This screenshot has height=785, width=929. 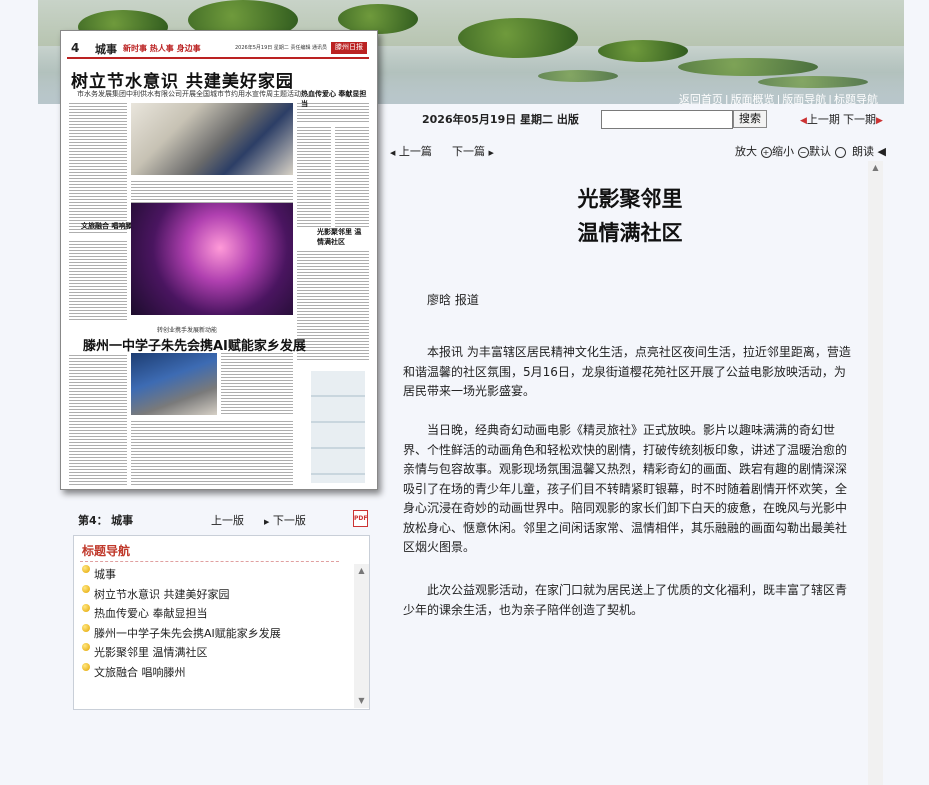 I want to click on title-nav-item: 滕州一中学子朱先会携AI赋能家乡发展, so click(x=181, y=634).